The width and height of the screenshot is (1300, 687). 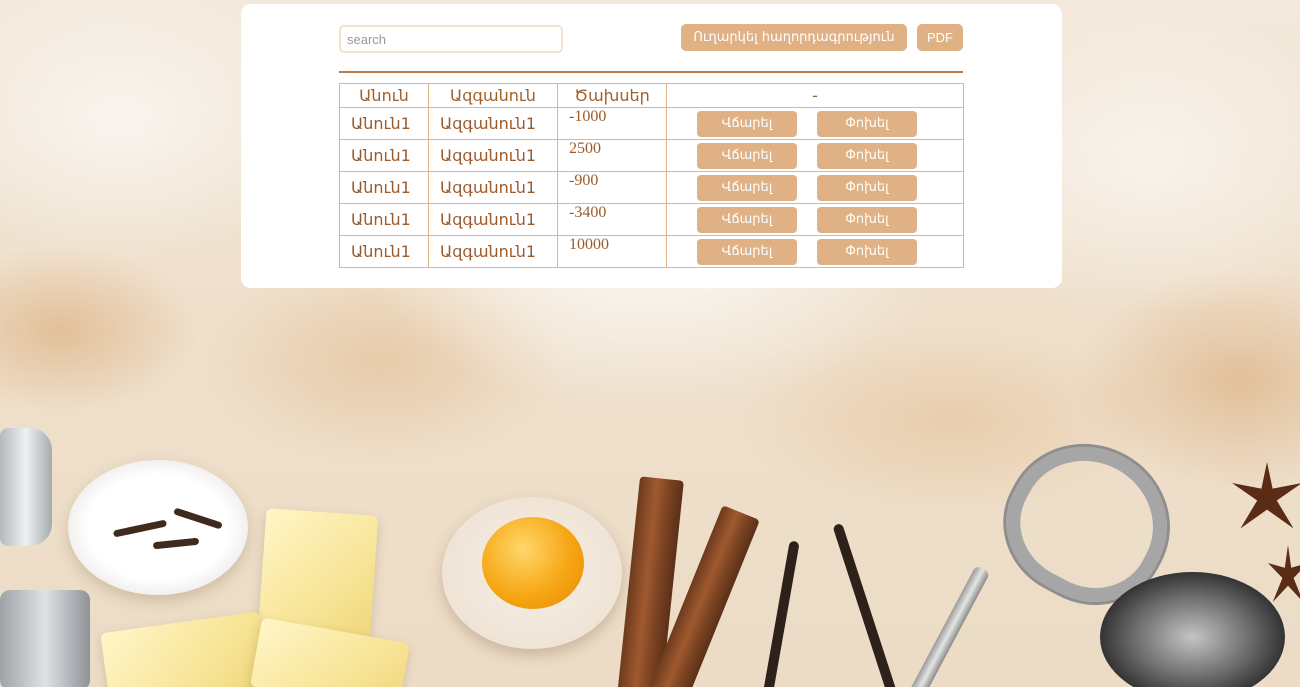 I want to click on search-input, so click(x=451, y=39).